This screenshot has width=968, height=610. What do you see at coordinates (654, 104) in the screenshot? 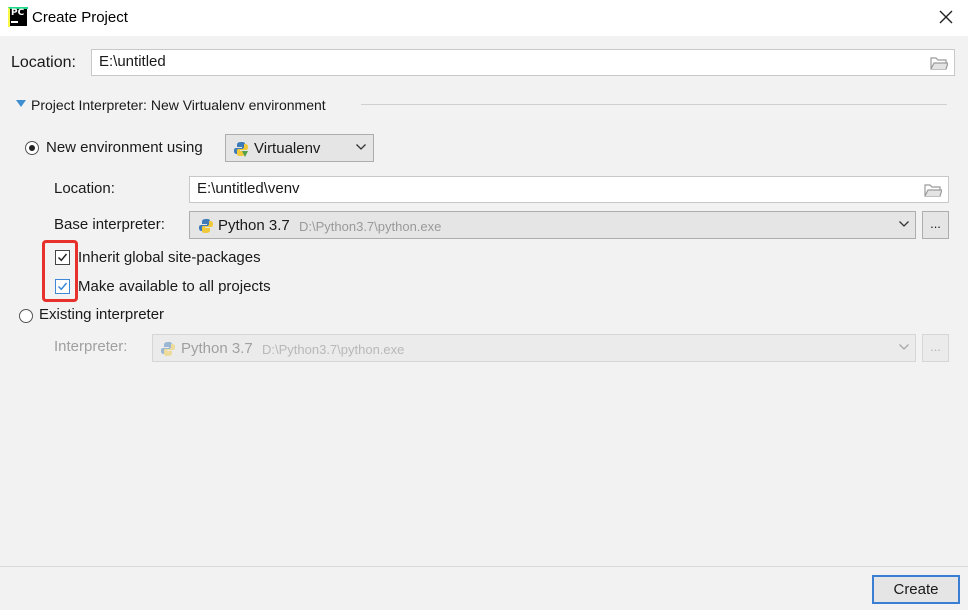
I see `section-divider` at bounding box center [654, 104].